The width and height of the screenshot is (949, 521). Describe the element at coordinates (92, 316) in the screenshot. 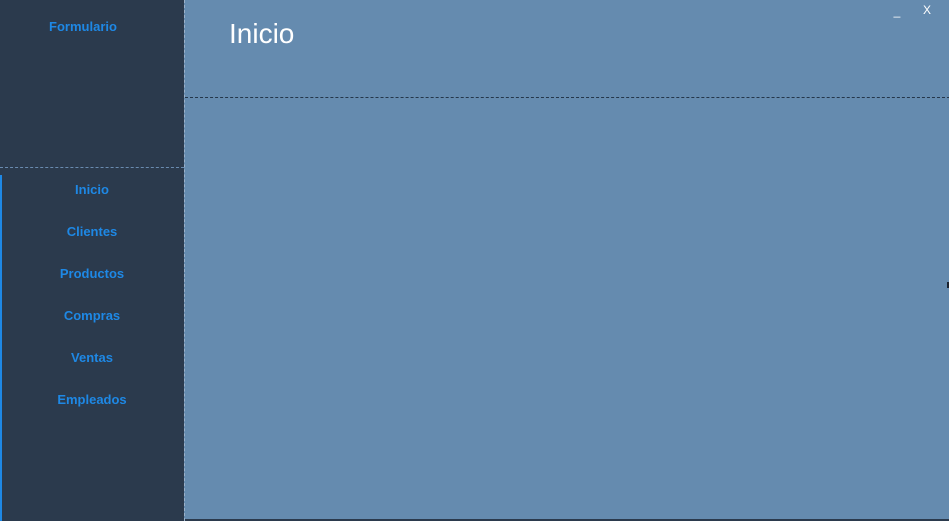

I see `sidebar-item-compras: Compras` at that location.